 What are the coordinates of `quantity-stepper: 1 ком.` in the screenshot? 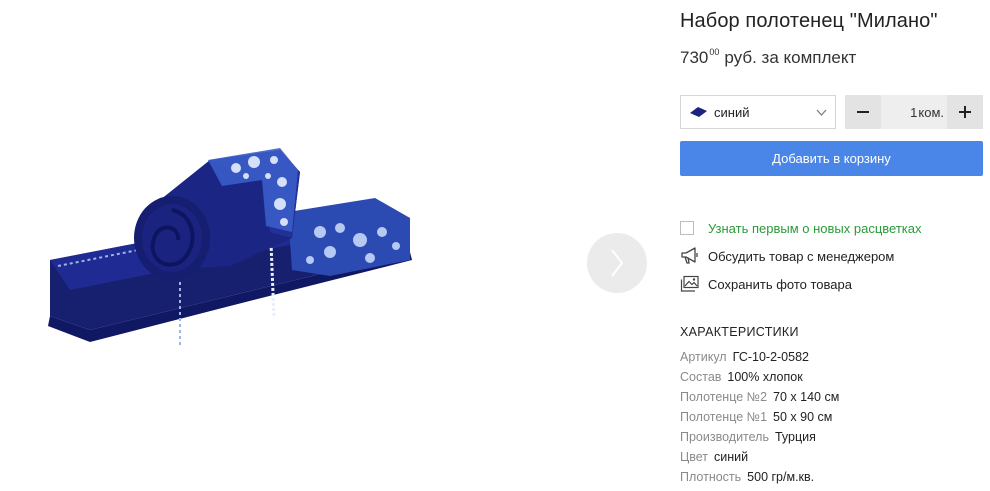 It's located at (914, 112).